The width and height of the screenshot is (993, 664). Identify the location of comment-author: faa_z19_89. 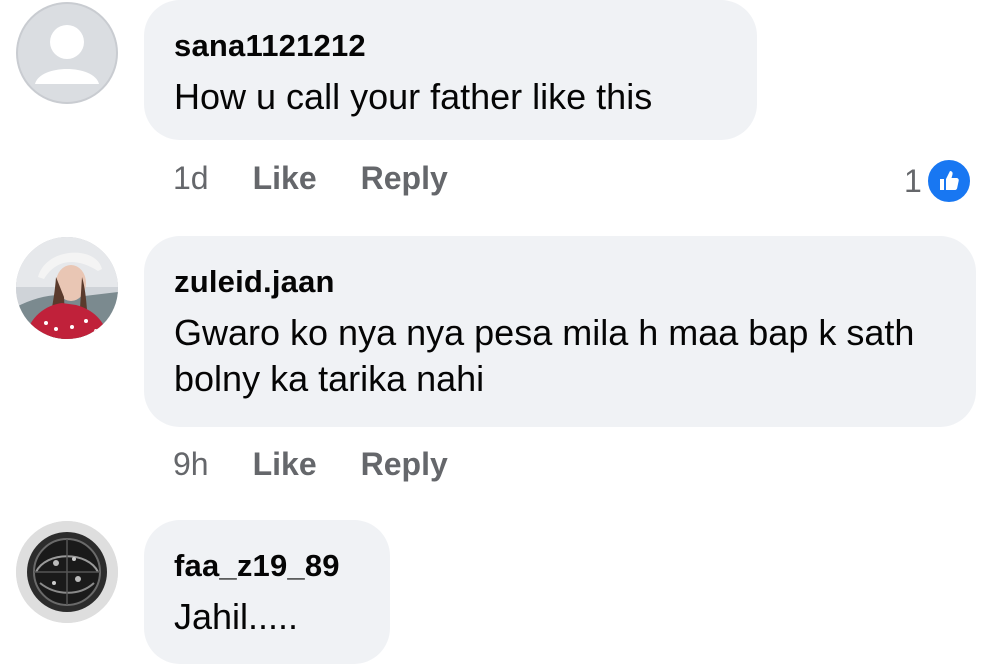
(268, 566).